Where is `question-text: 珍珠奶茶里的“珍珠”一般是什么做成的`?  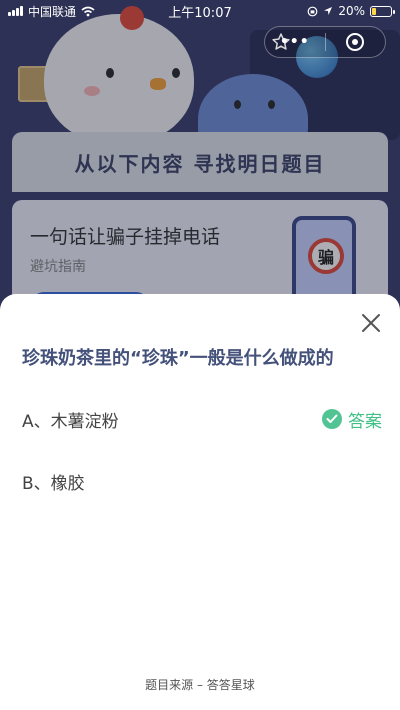
question-text: 珍珠奶茶里的“珍珠”一般是什么做成的 is located at coordinates (178, 358).